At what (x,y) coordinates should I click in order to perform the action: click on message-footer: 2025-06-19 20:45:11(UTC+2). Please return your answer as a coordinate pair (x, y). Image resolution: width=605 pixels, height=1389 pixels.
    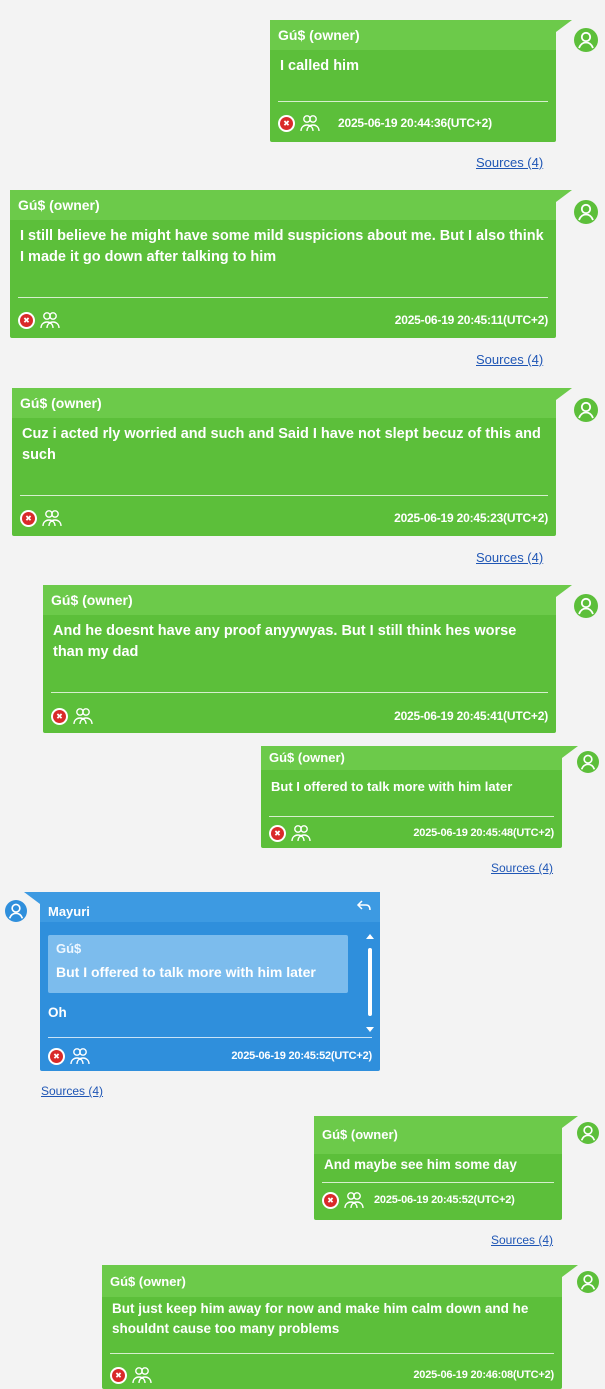
    Looking at the image, I should click on (283, 320).